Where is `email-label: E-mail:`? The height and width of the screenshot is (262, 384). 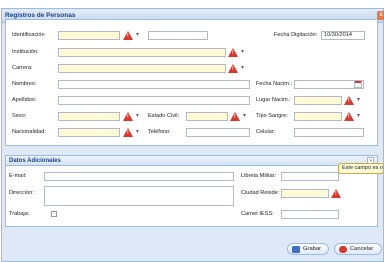 email-label: E-mail: is located at coordinates (18, 176).